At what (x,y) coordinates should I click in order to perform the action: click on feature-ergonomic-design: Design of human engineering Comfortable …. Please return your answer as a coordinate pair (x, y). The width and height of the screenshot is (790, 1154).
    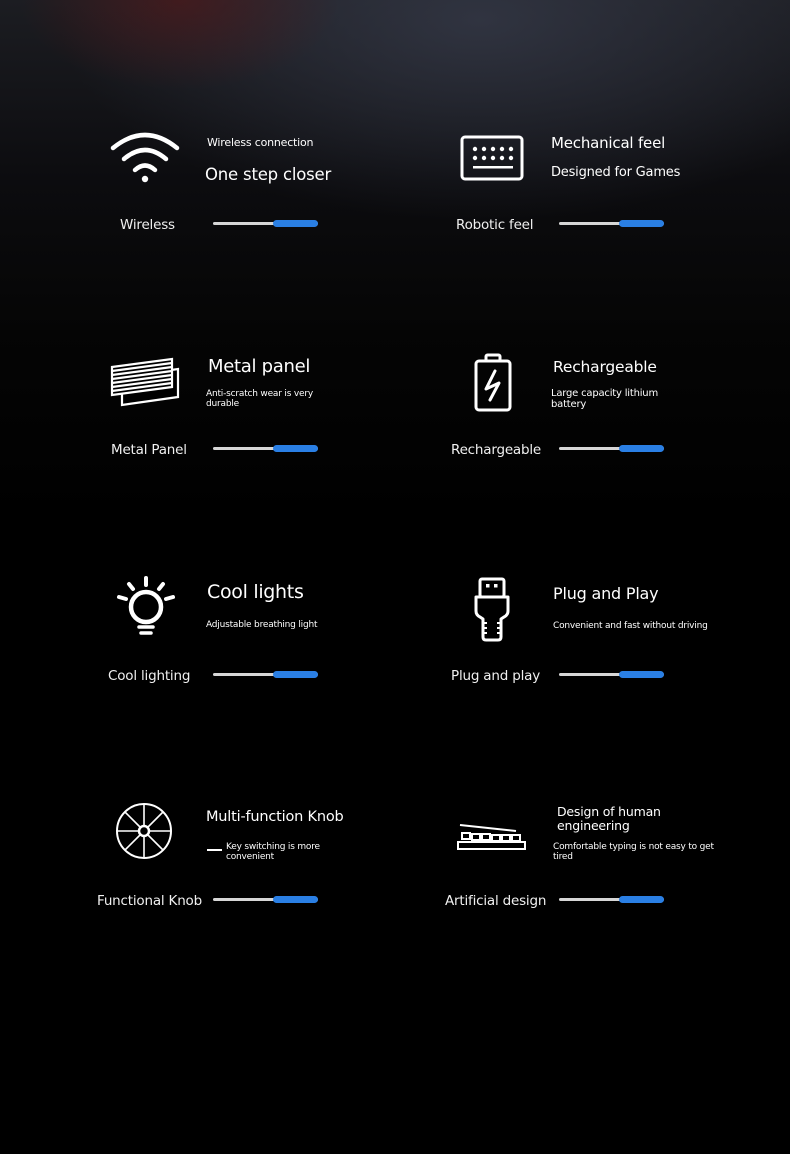
    Looking at the image, I should click on (610, 865).